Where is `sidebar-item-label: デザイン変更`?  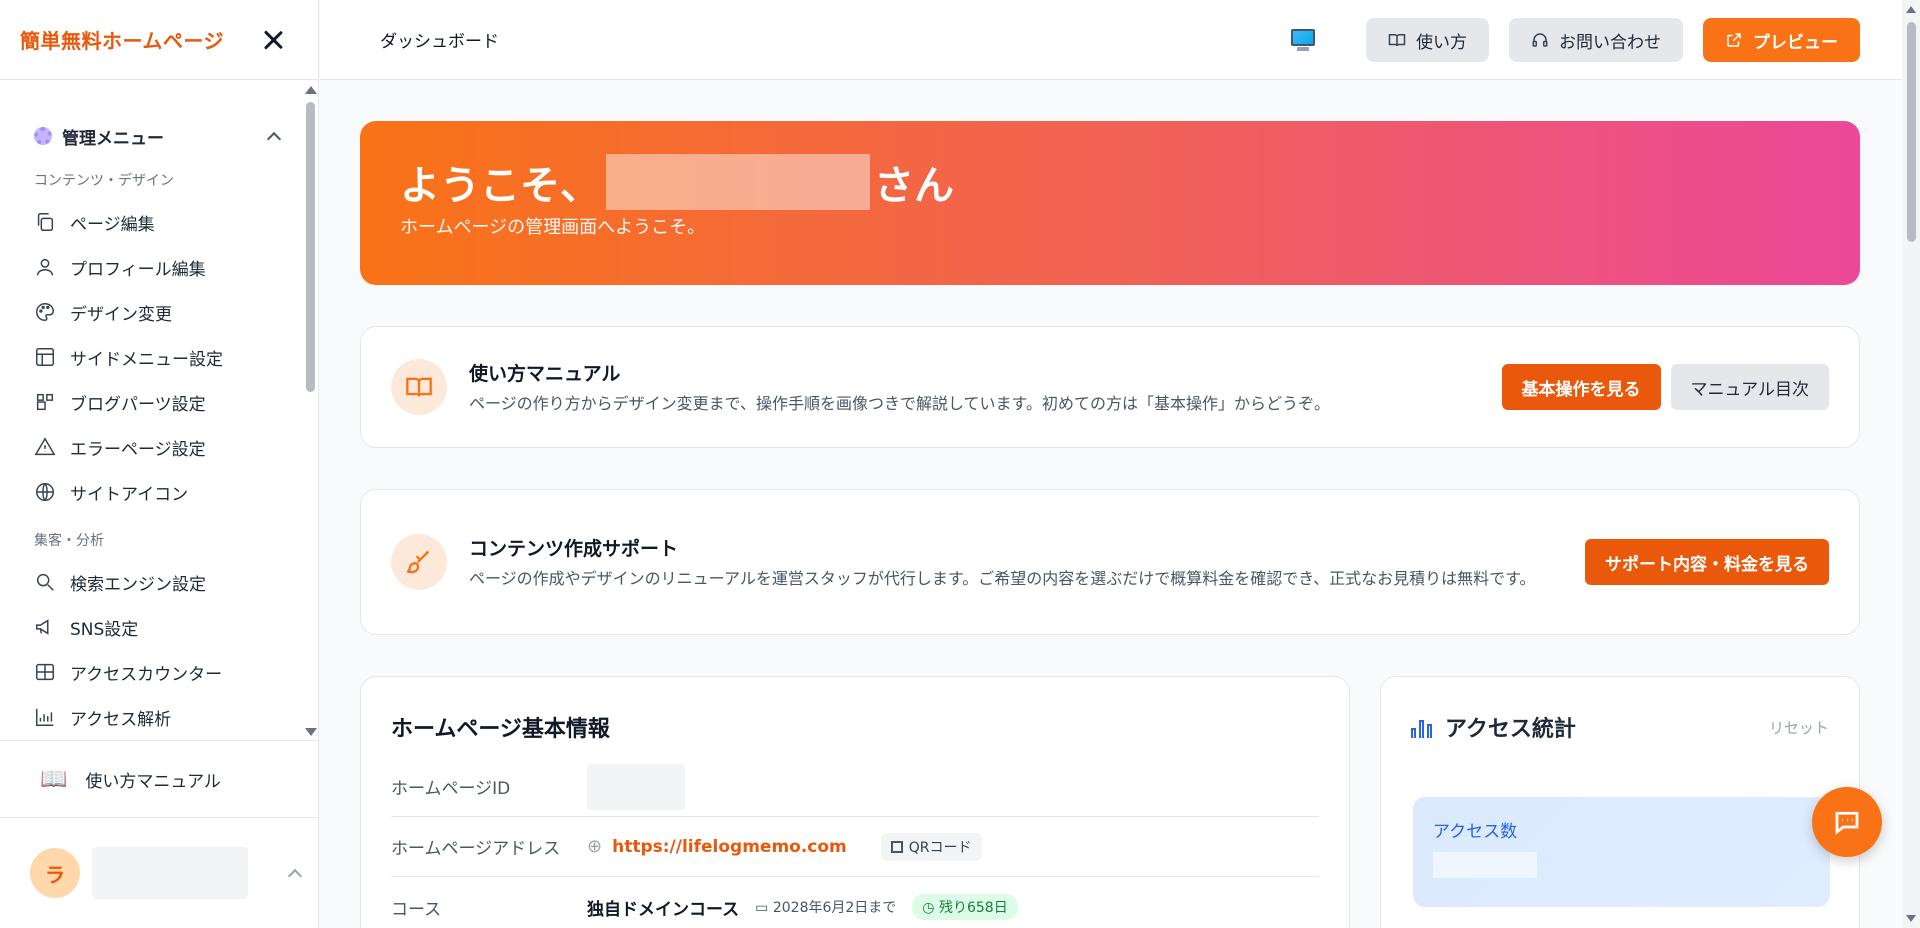 sidebar-item-label: デザイン変更 is located at coordinates (121, 314).